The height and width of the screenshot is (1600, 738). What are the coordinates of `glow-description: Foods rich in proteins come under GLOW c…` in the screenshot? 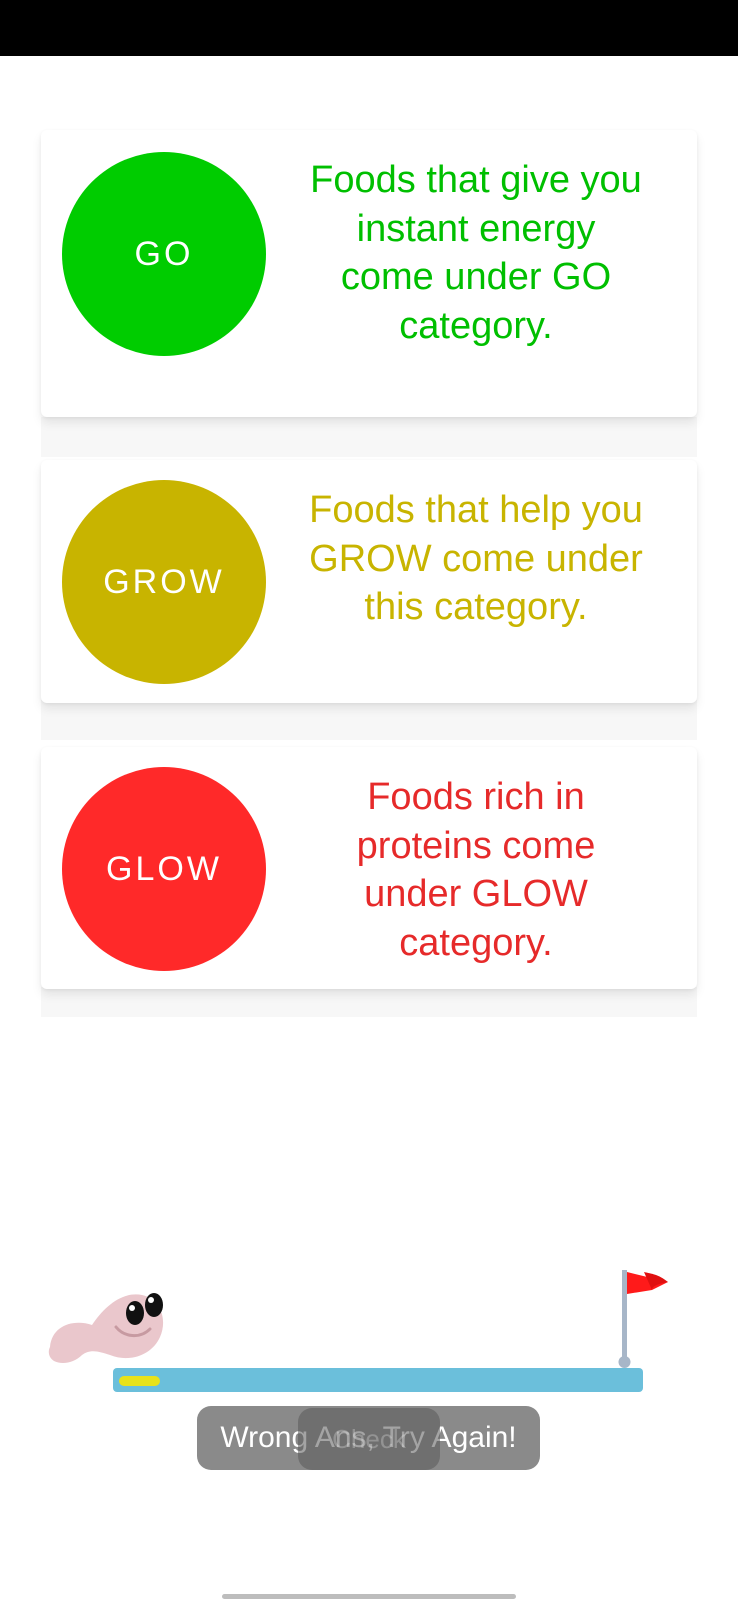 It's located at (476, 870).